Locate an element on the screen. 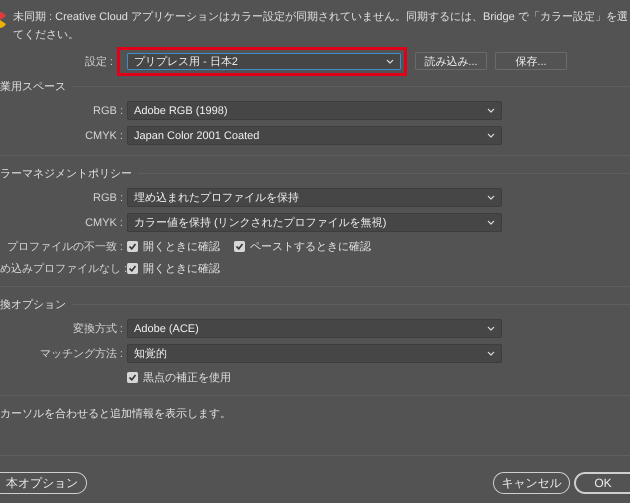 Image resolution: width=630 pixels, height=503 pixels. warning-icon is located at coordinates (3, 20).